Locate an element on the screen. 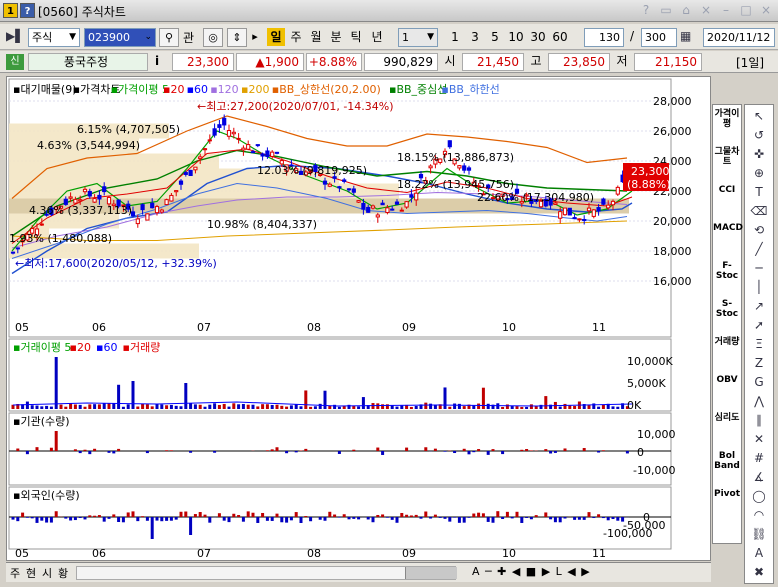 The width and height of the screenshot is (778, 587). indicator-3: MACD is located at coordinates (728, 228).